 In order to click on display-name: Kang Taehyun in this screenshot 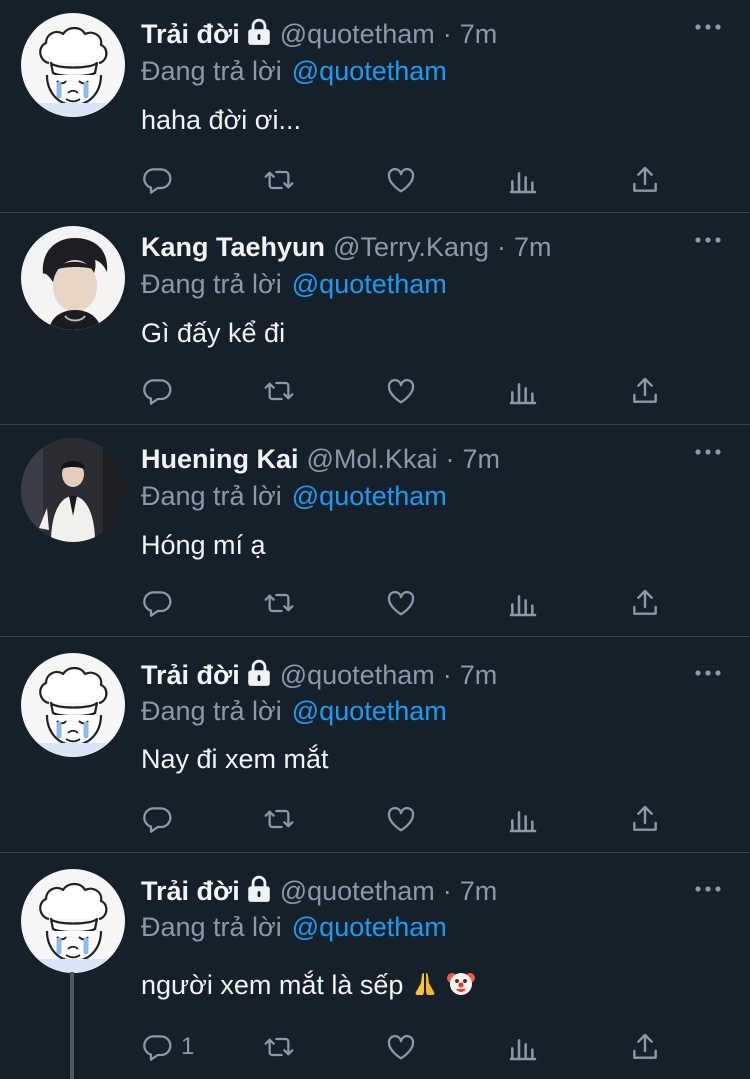, I will do `click(233, 247)`.